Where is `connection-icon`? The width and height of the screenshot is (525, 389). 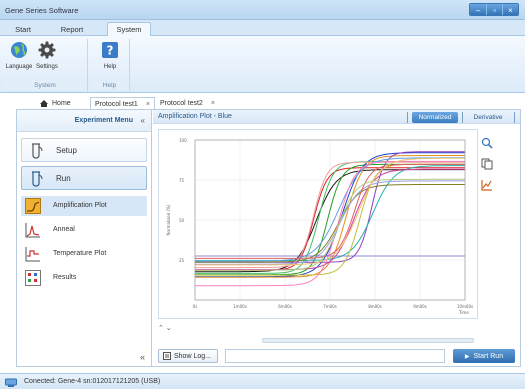 connection-icon is located at coordinates (11, 382).